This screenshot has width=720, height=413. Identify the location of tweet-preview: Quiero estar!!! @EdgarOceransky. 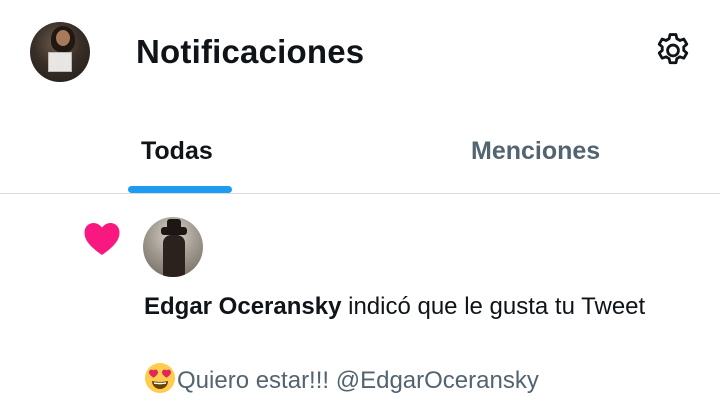
(424, 380).